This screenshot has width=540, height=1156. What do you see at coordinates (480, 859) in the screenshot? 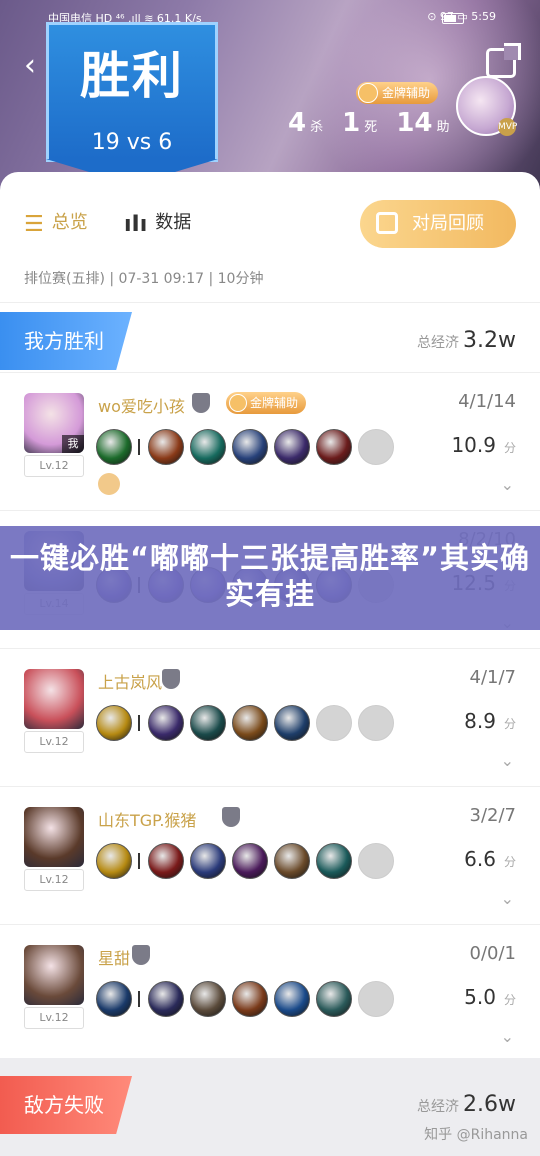
I see `score-value: 6.6` at bounding box center [480, 859].